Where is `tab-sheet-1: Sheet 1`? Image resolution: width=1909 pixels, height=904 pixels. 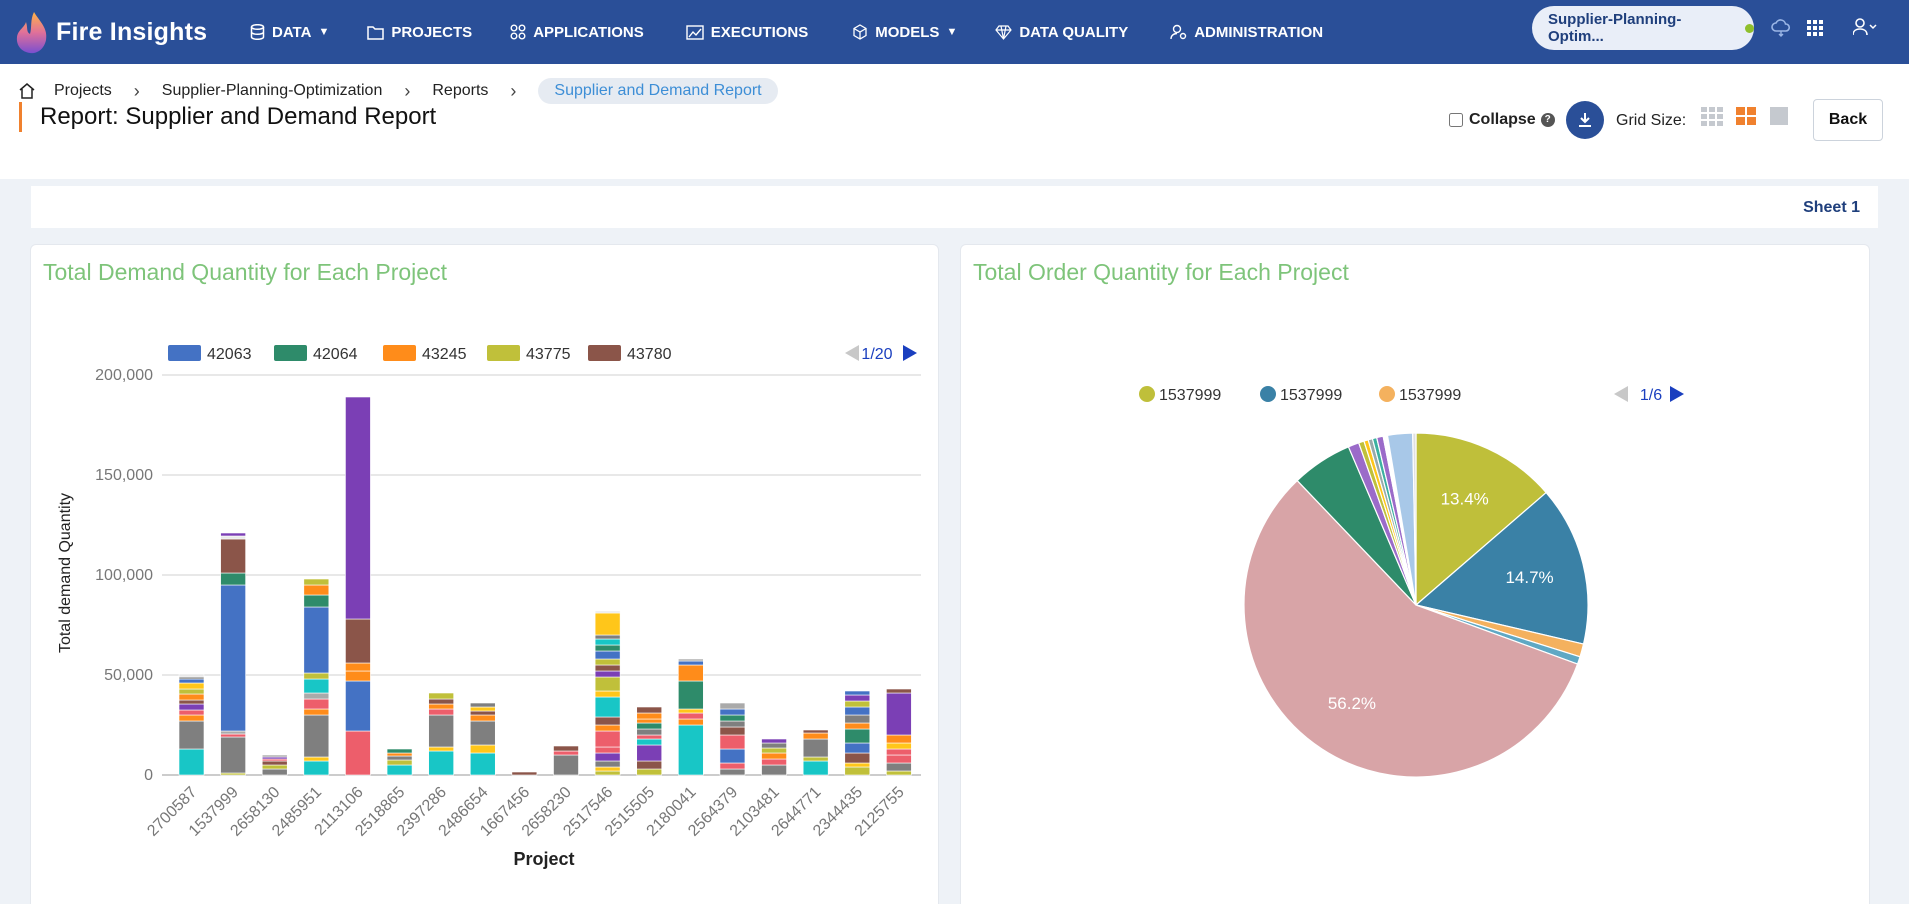
tab-sheet-1: Sheet 1 is located at coordinates (1831, 208).